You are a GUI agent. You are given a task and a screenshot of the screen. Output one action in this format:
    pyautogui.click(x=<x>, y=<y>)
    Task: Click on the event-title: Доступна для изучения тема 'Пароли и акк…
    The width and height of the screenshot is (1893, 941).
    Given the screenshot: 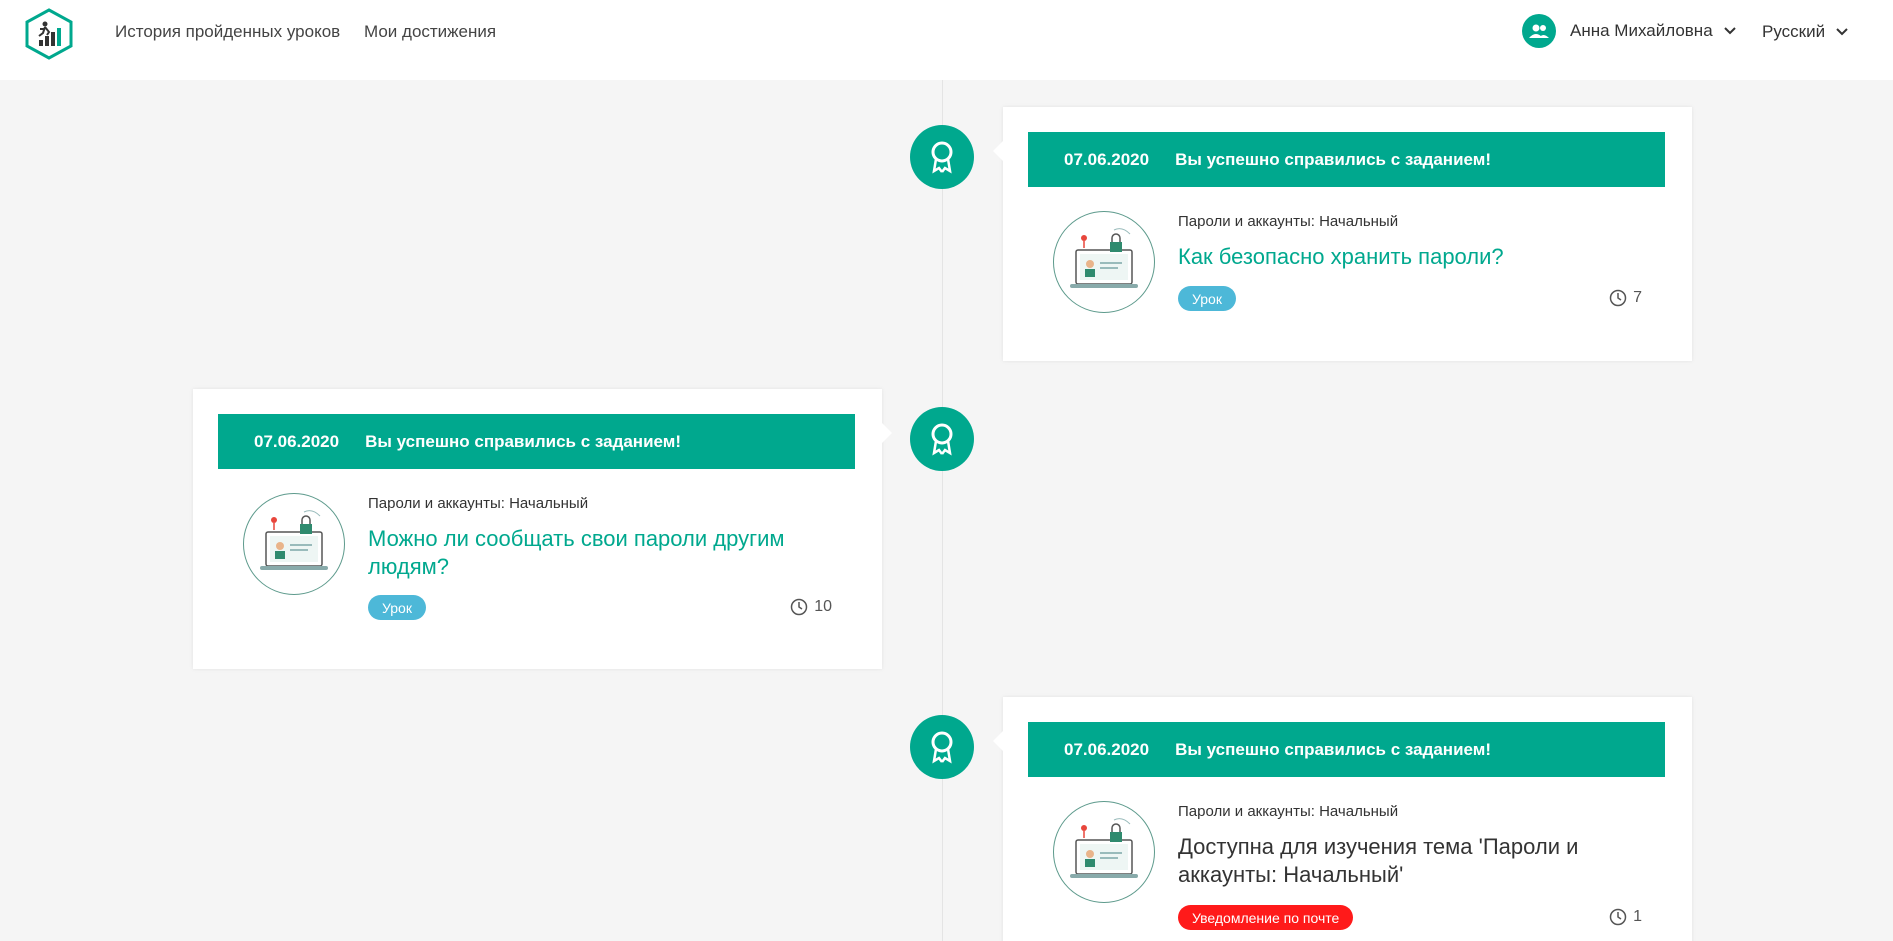 What is the action you would take?
    pyautogui.click(x=1378, y=860)
    